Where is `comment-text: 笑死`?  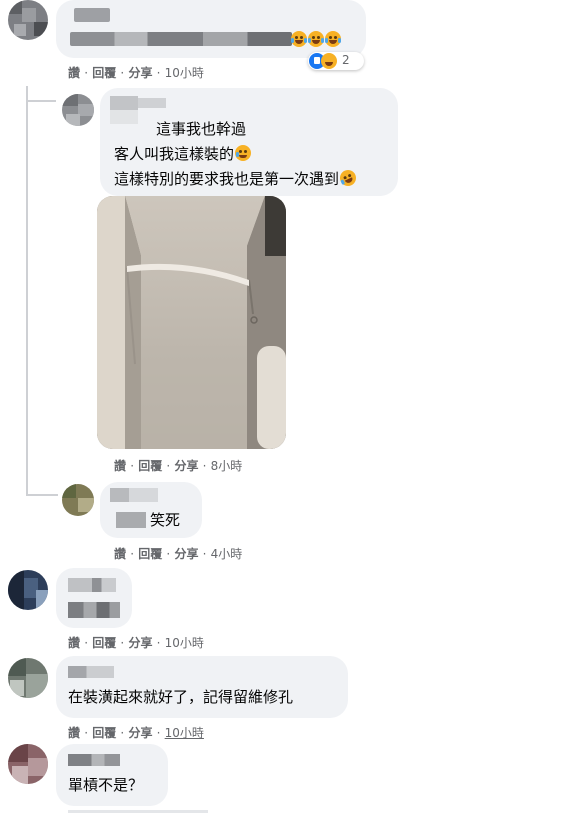 comment-text: 笑死 is located at coordinates (165, 520).